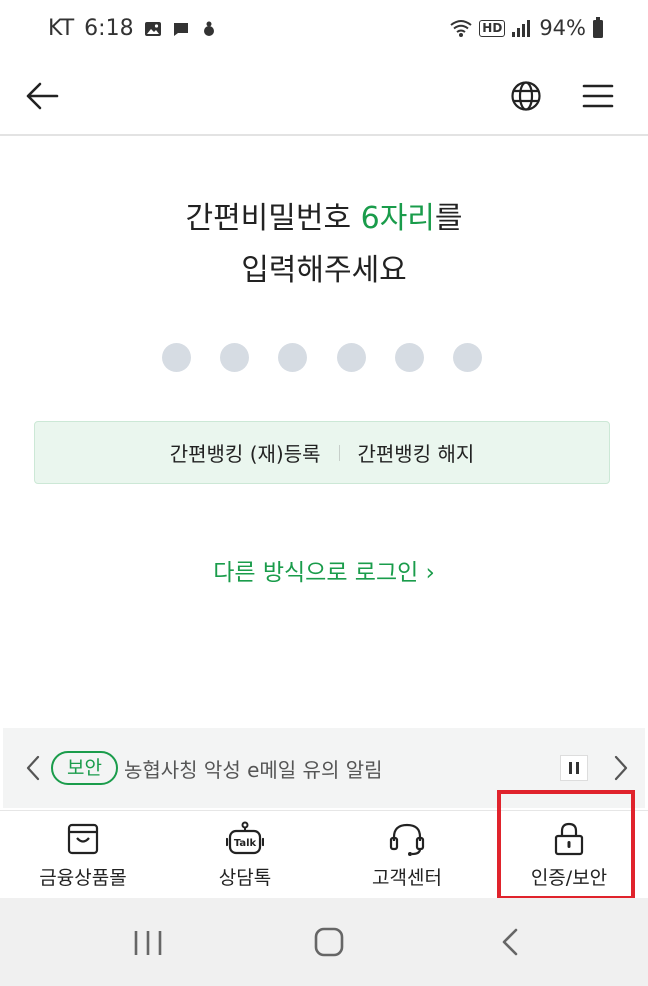  I want to click on pause-icon, so click(574, 768).